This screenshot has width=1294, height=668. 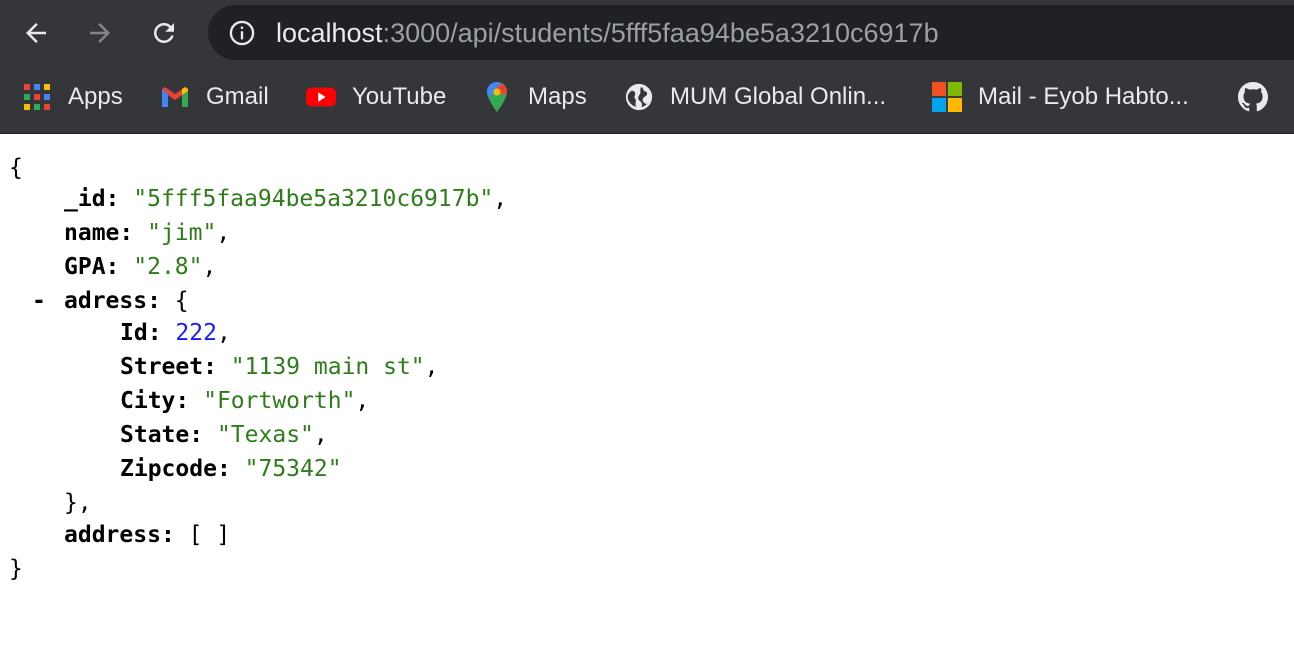 What do you see at coordinates (168, 469) in the screenshot?
I see `json-key: Zipcode` at bounding box center [168, 469].